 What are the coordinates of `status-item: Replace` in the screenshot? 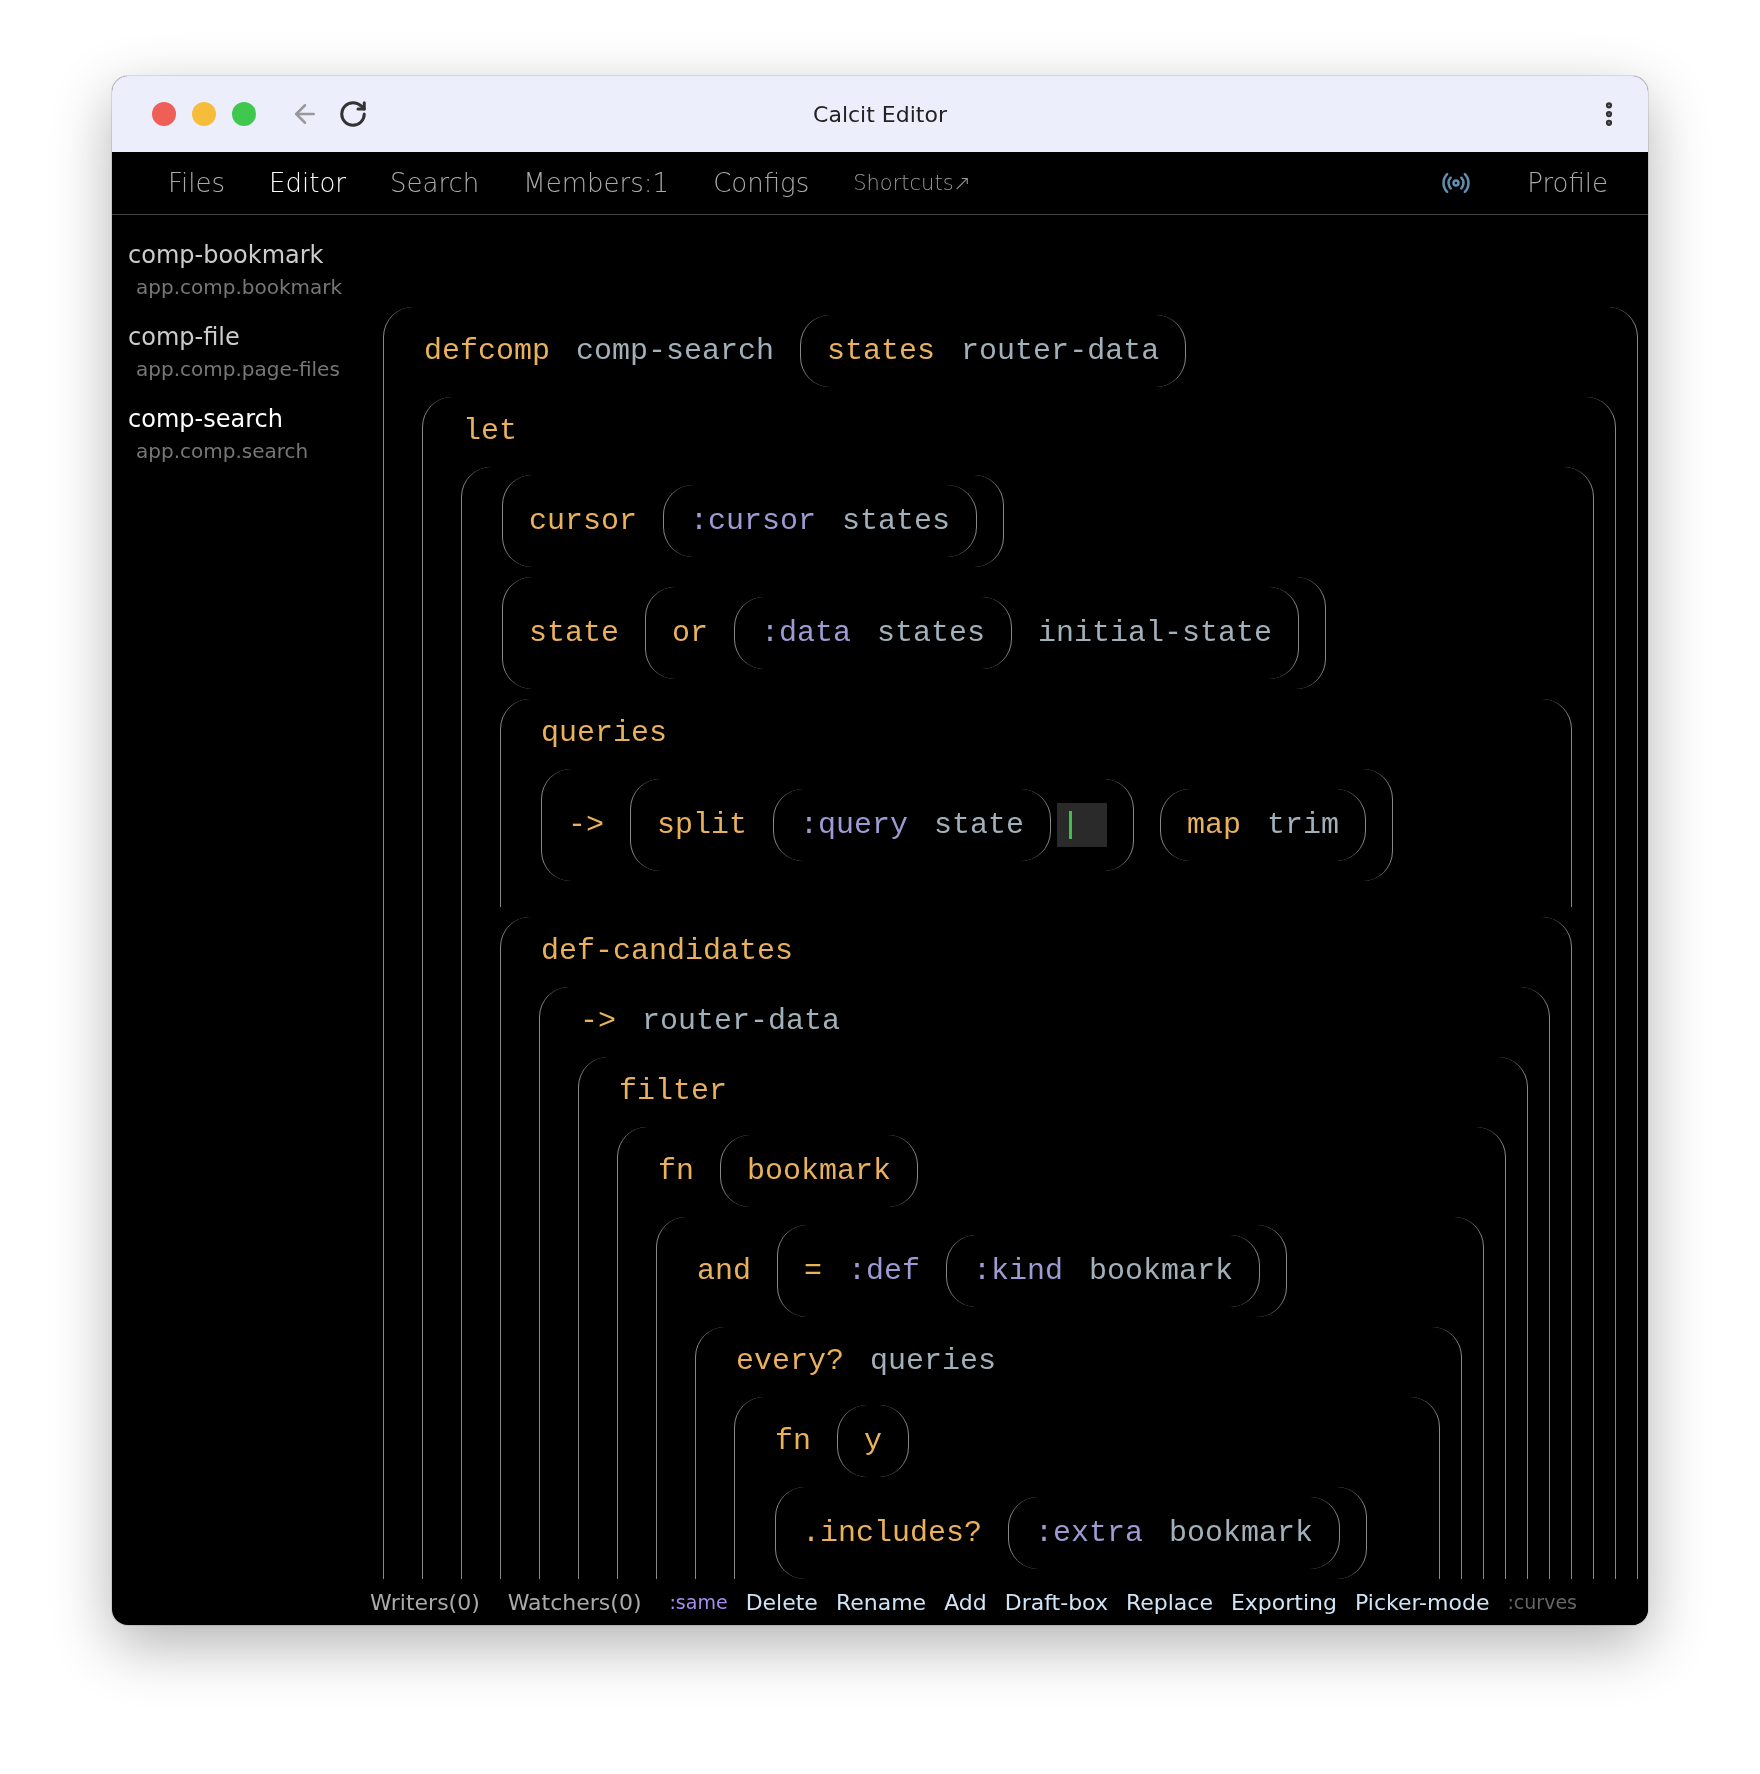 It's located at (1169, 1602).